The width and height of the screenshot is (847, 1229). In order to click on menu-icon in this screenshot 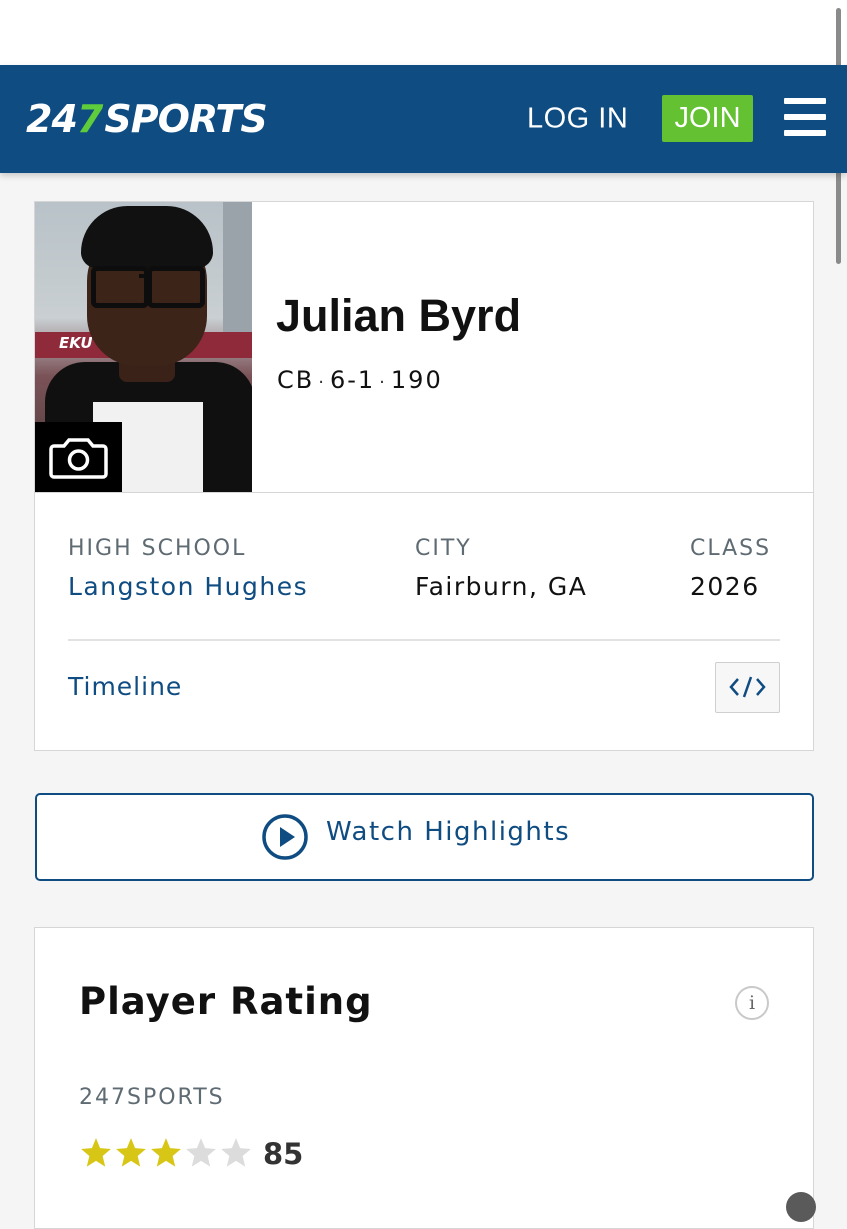, I will do `click(805, 117)`.